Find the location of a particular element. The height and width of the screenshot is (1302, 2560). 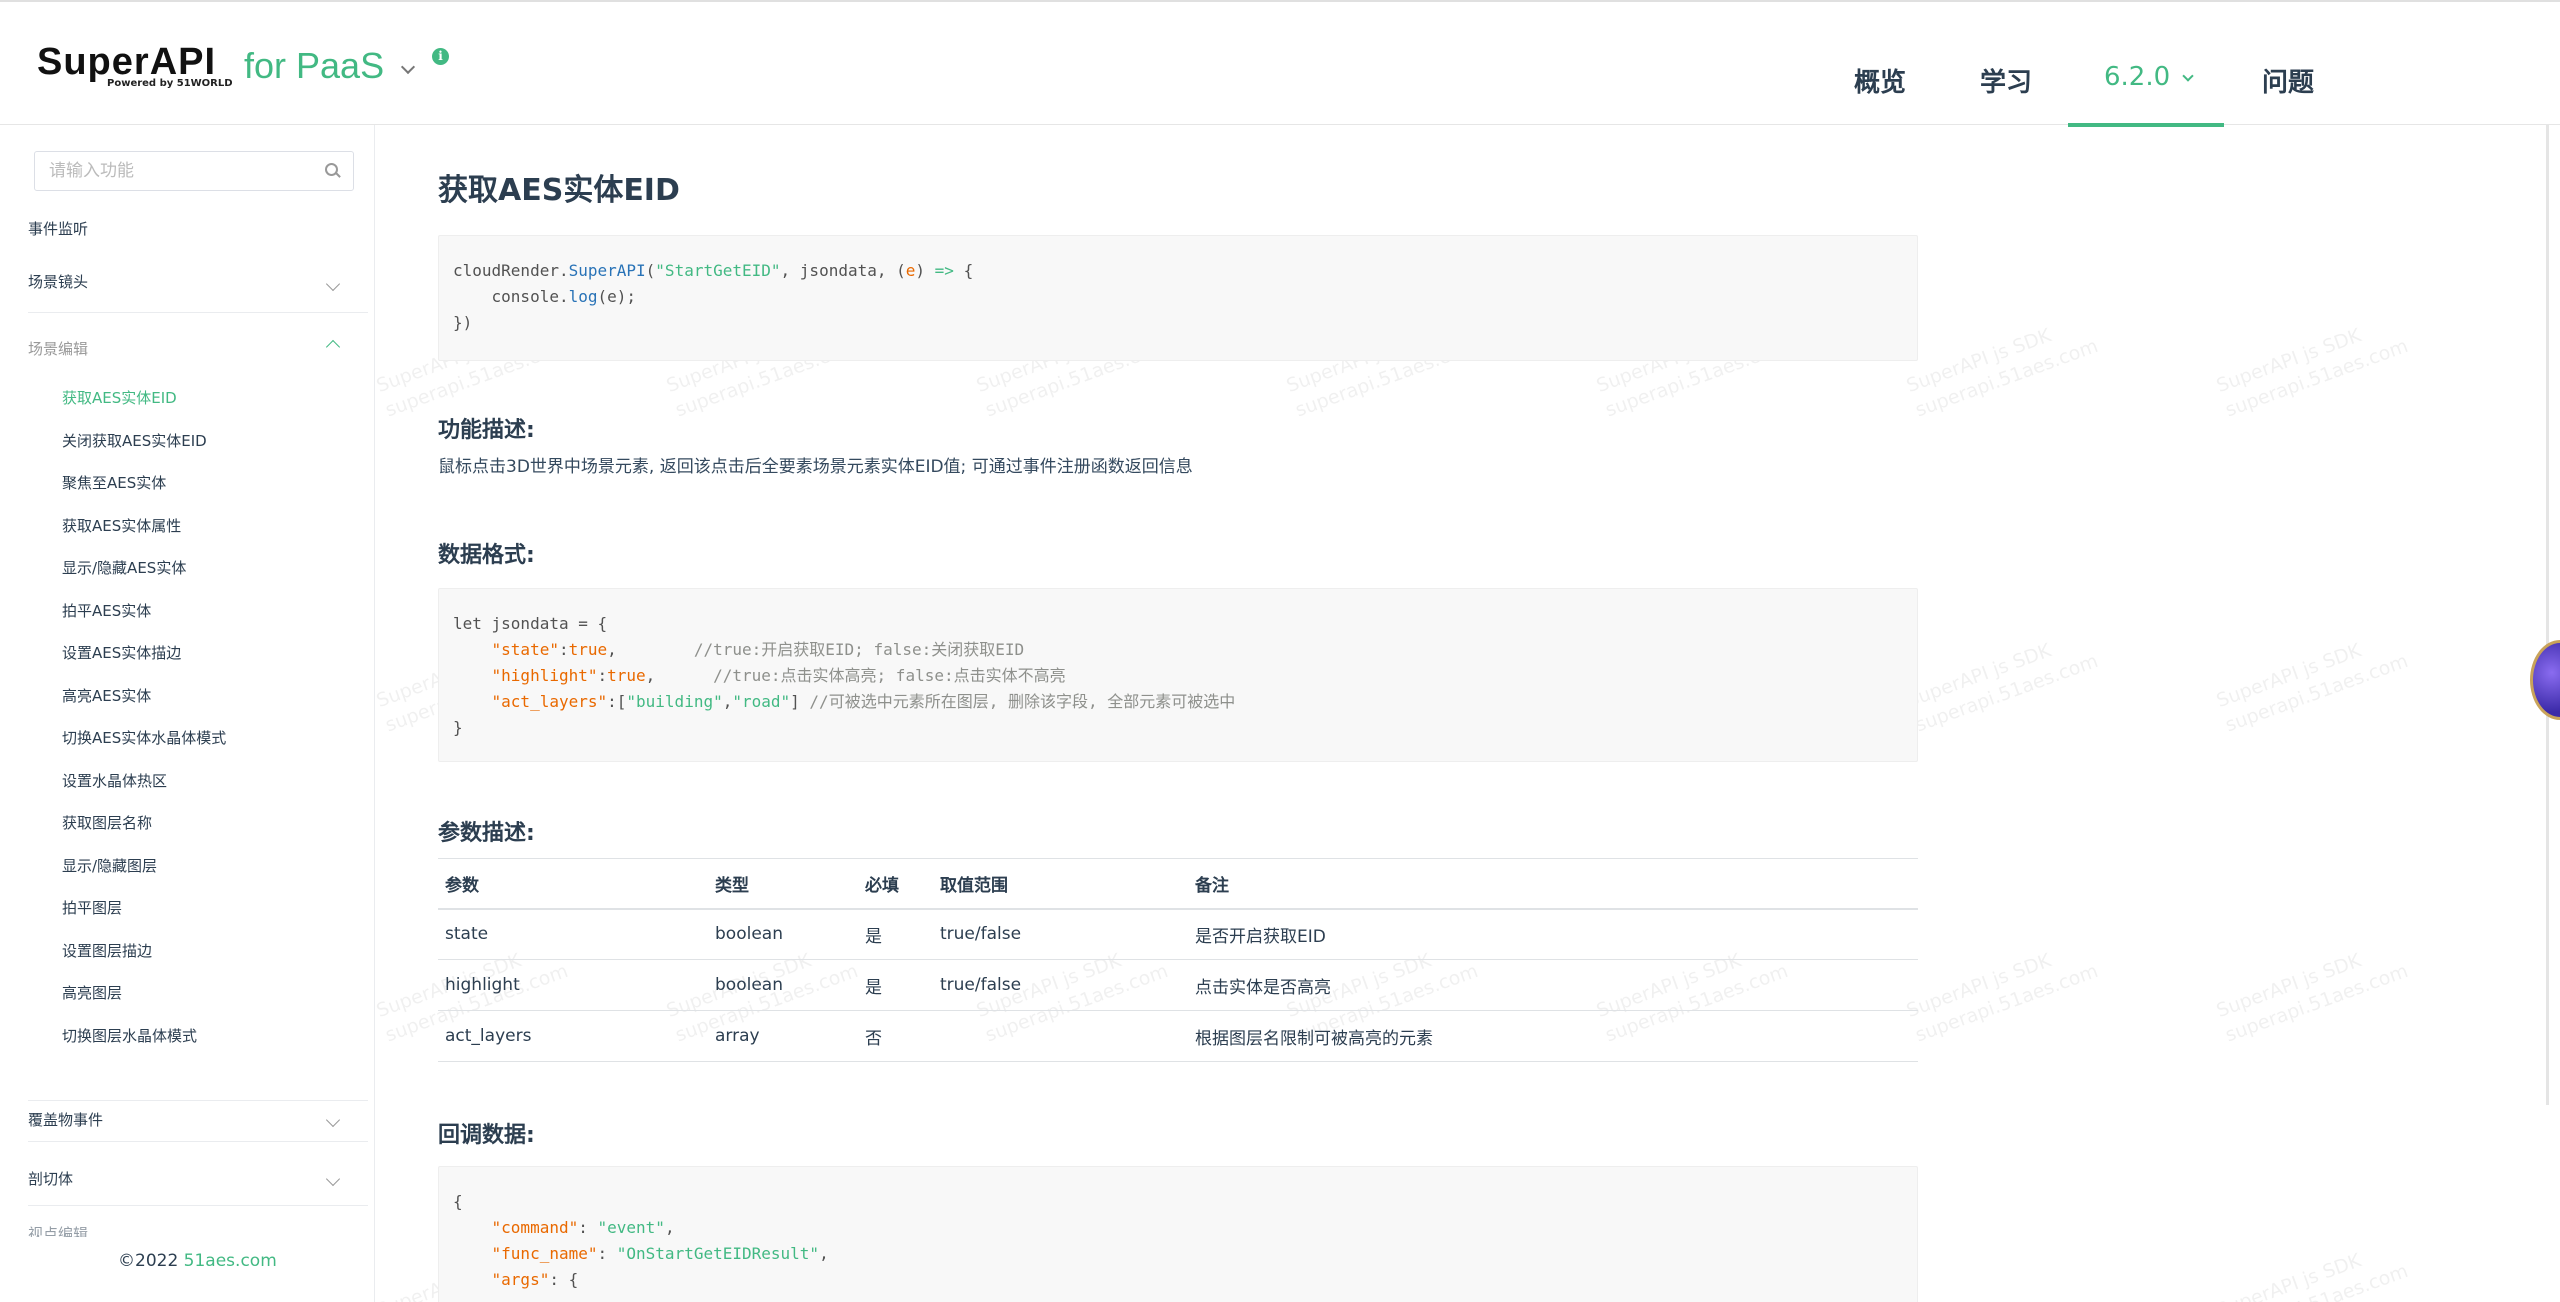

nav-overview: 概览 is located at coordinates (1880, 94).